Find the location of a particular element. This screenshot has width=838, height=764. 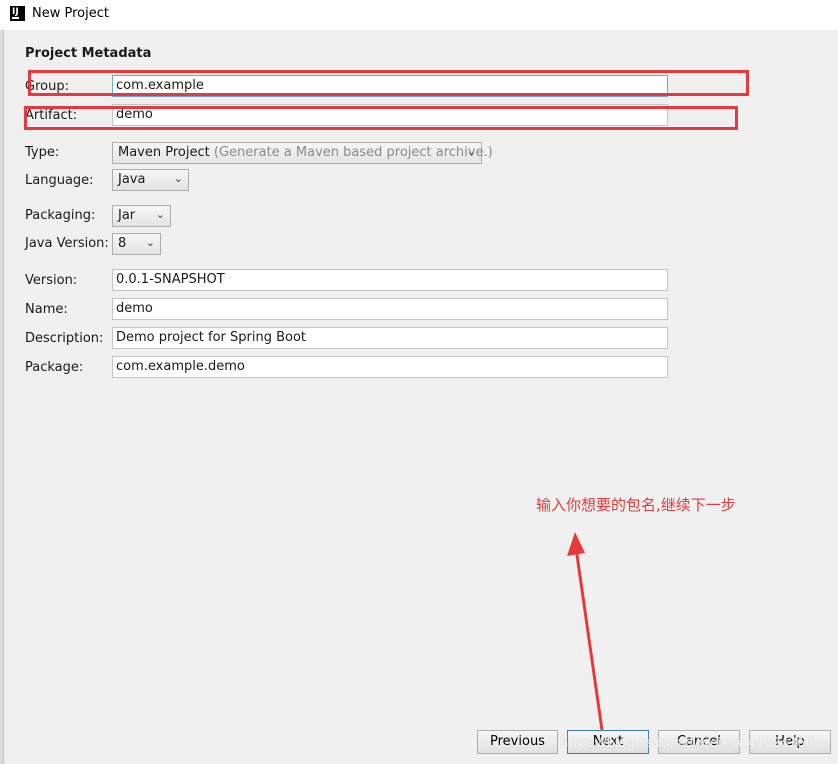

watermark: https://blog.csdn.net/weixin_44624366 is located at coordinates (687, 743).